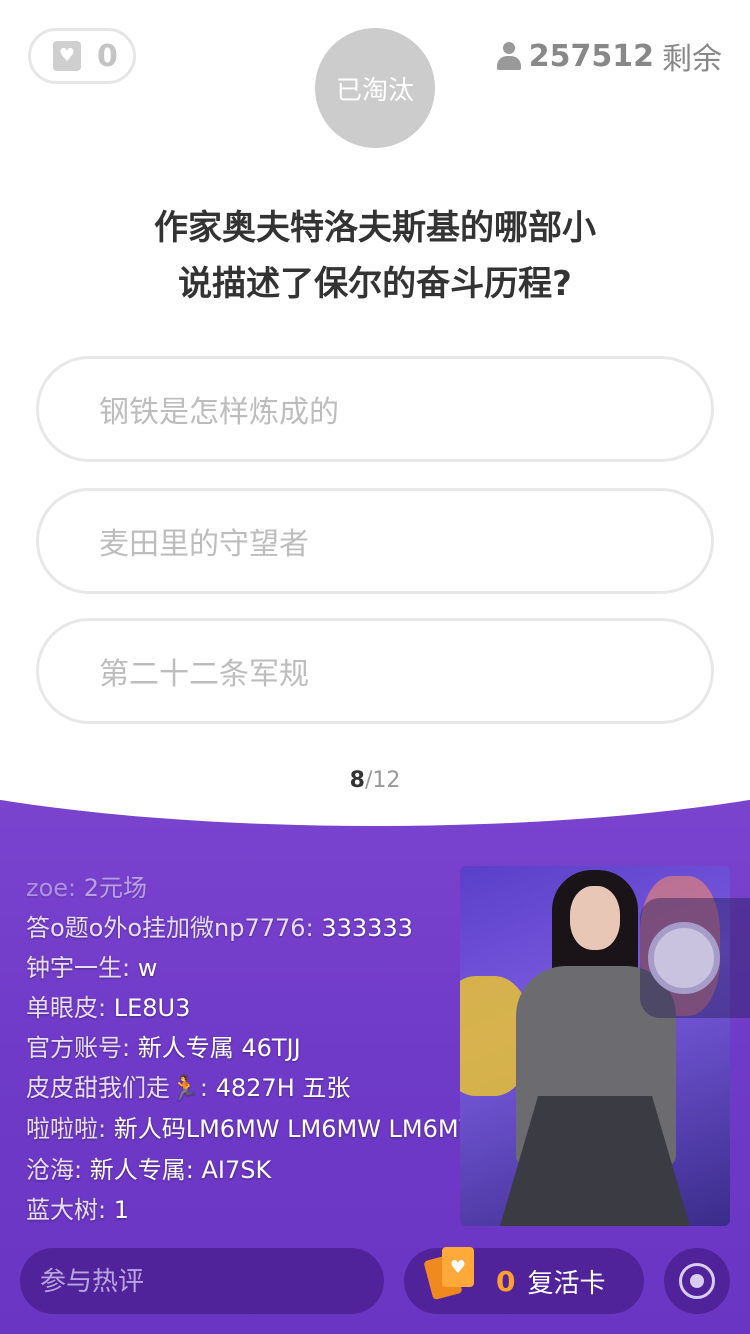 This screenshot has width=750, height=1334. Describe the element at coordinates (375, 88) in the screenshot. I see `eliminated-status: 已淘汰` at that location.